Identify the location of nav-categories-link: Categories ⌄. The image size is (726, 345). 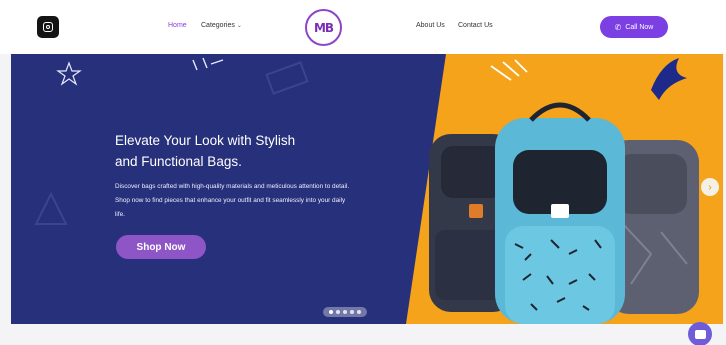
(221, 25).